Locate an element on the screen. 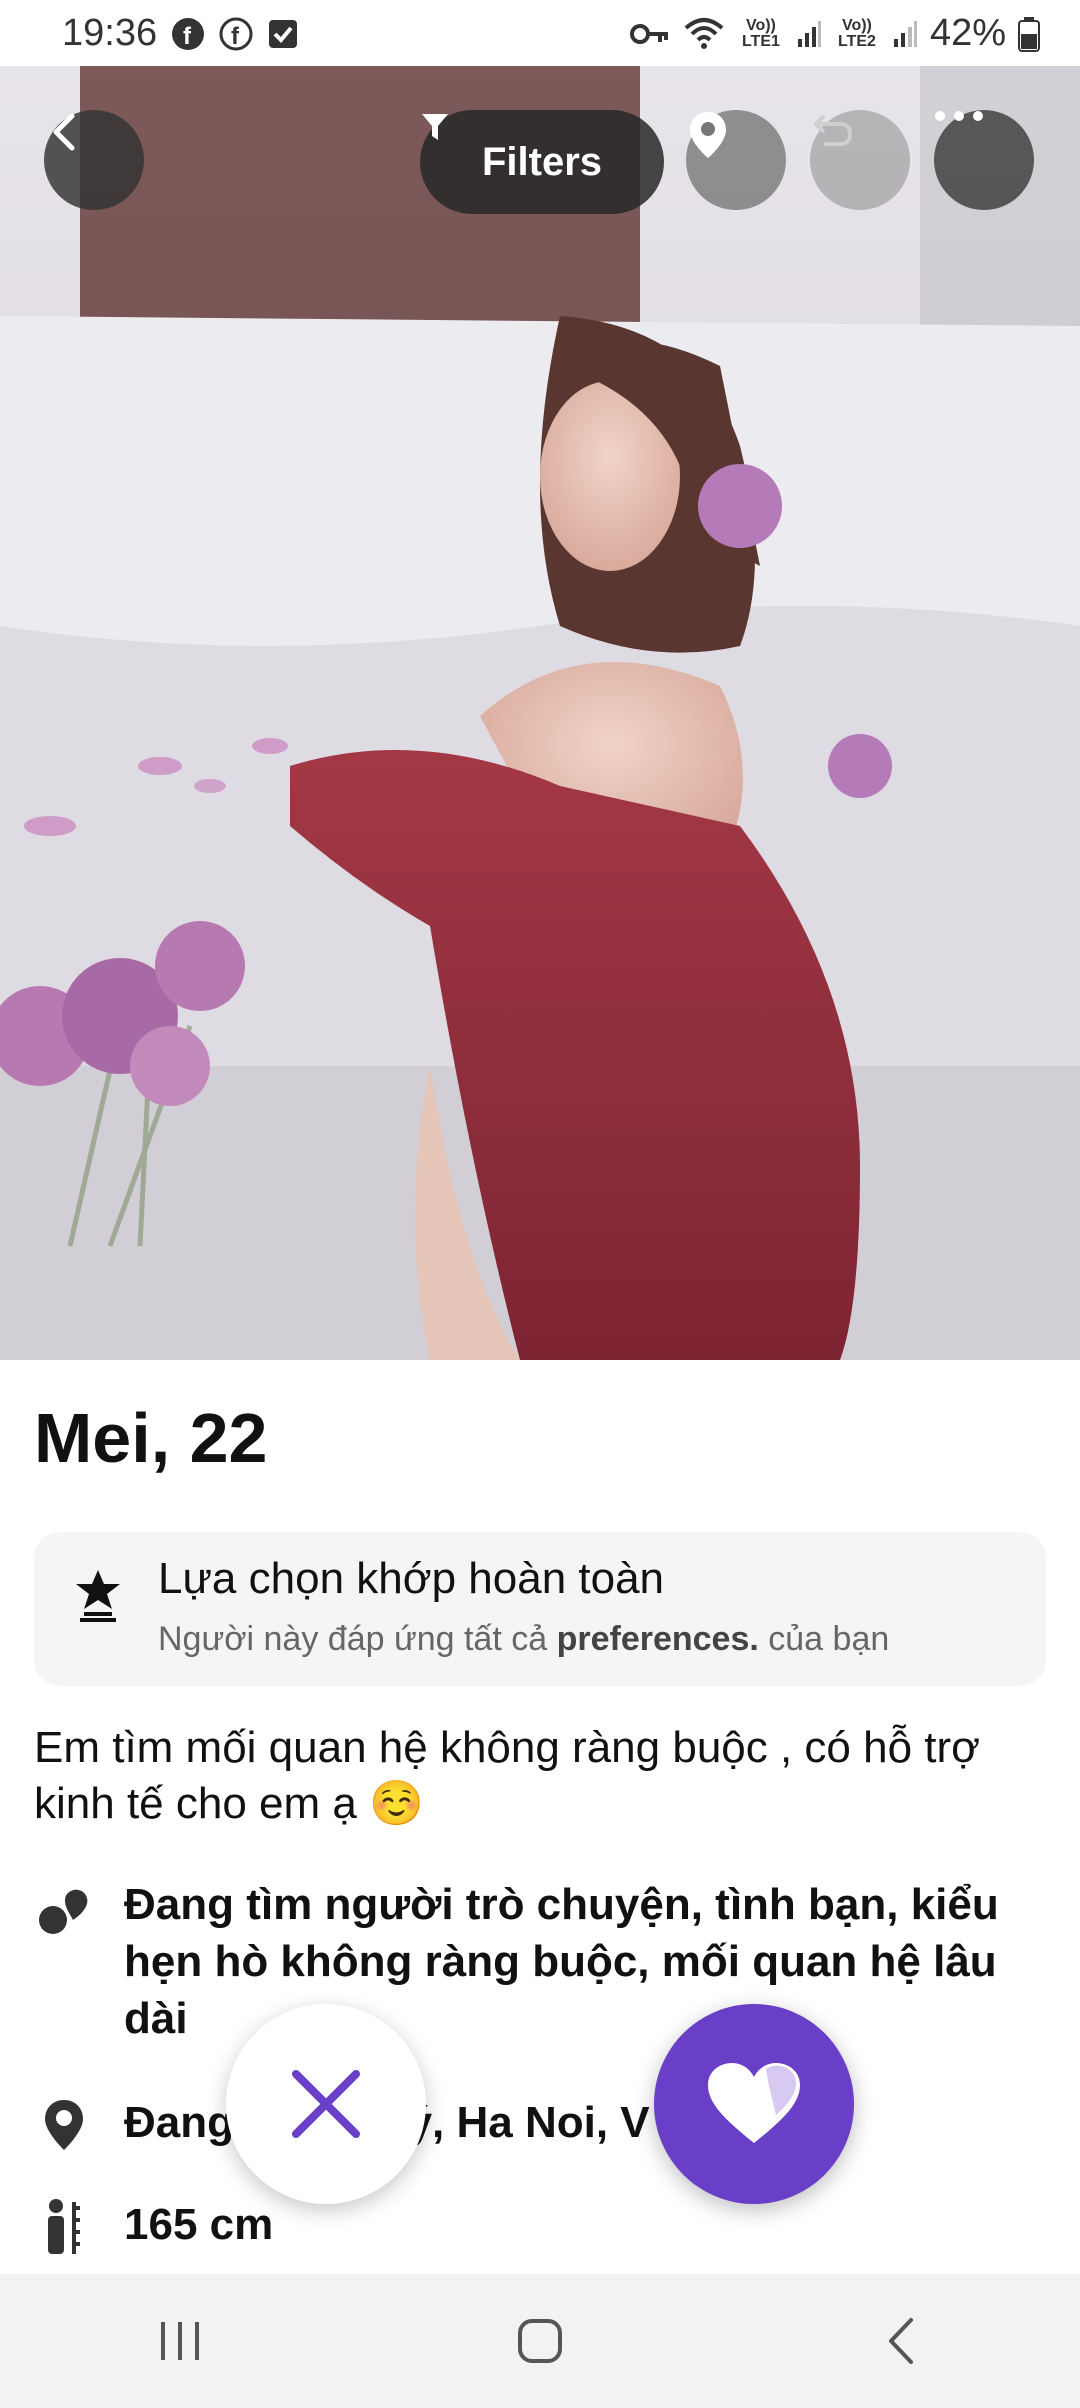 The height and width of the screenshot is (2408, 1080). profile-name-age: Mei, 22 is located at coordinates (151, 1438).